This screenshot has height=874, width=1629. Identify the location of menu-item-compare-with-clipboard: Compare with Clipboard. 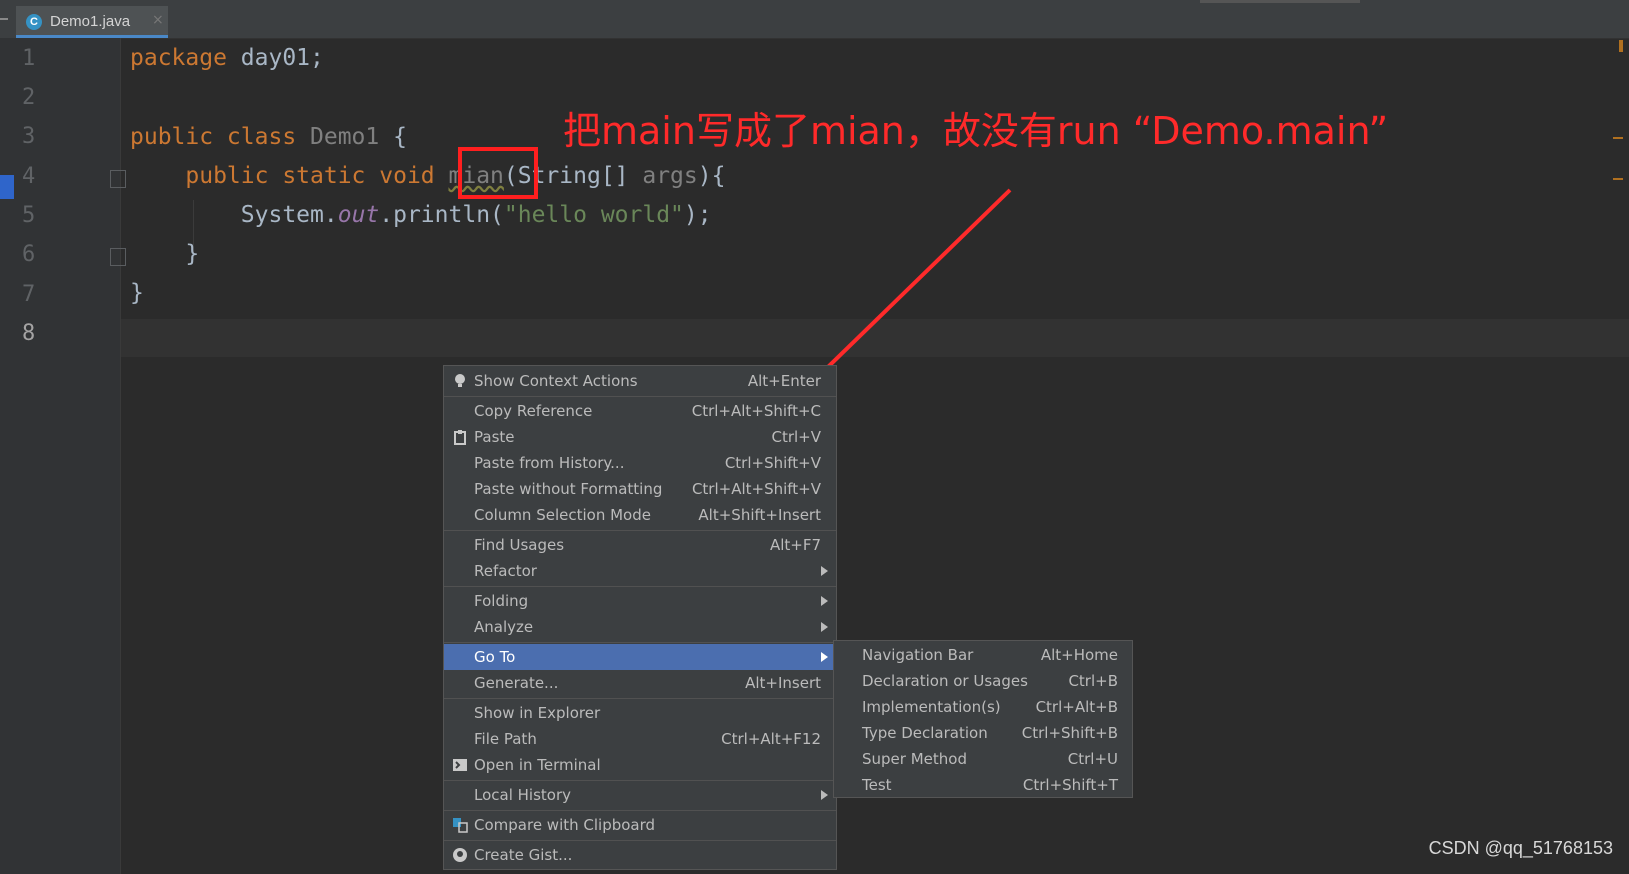
(640, 825).